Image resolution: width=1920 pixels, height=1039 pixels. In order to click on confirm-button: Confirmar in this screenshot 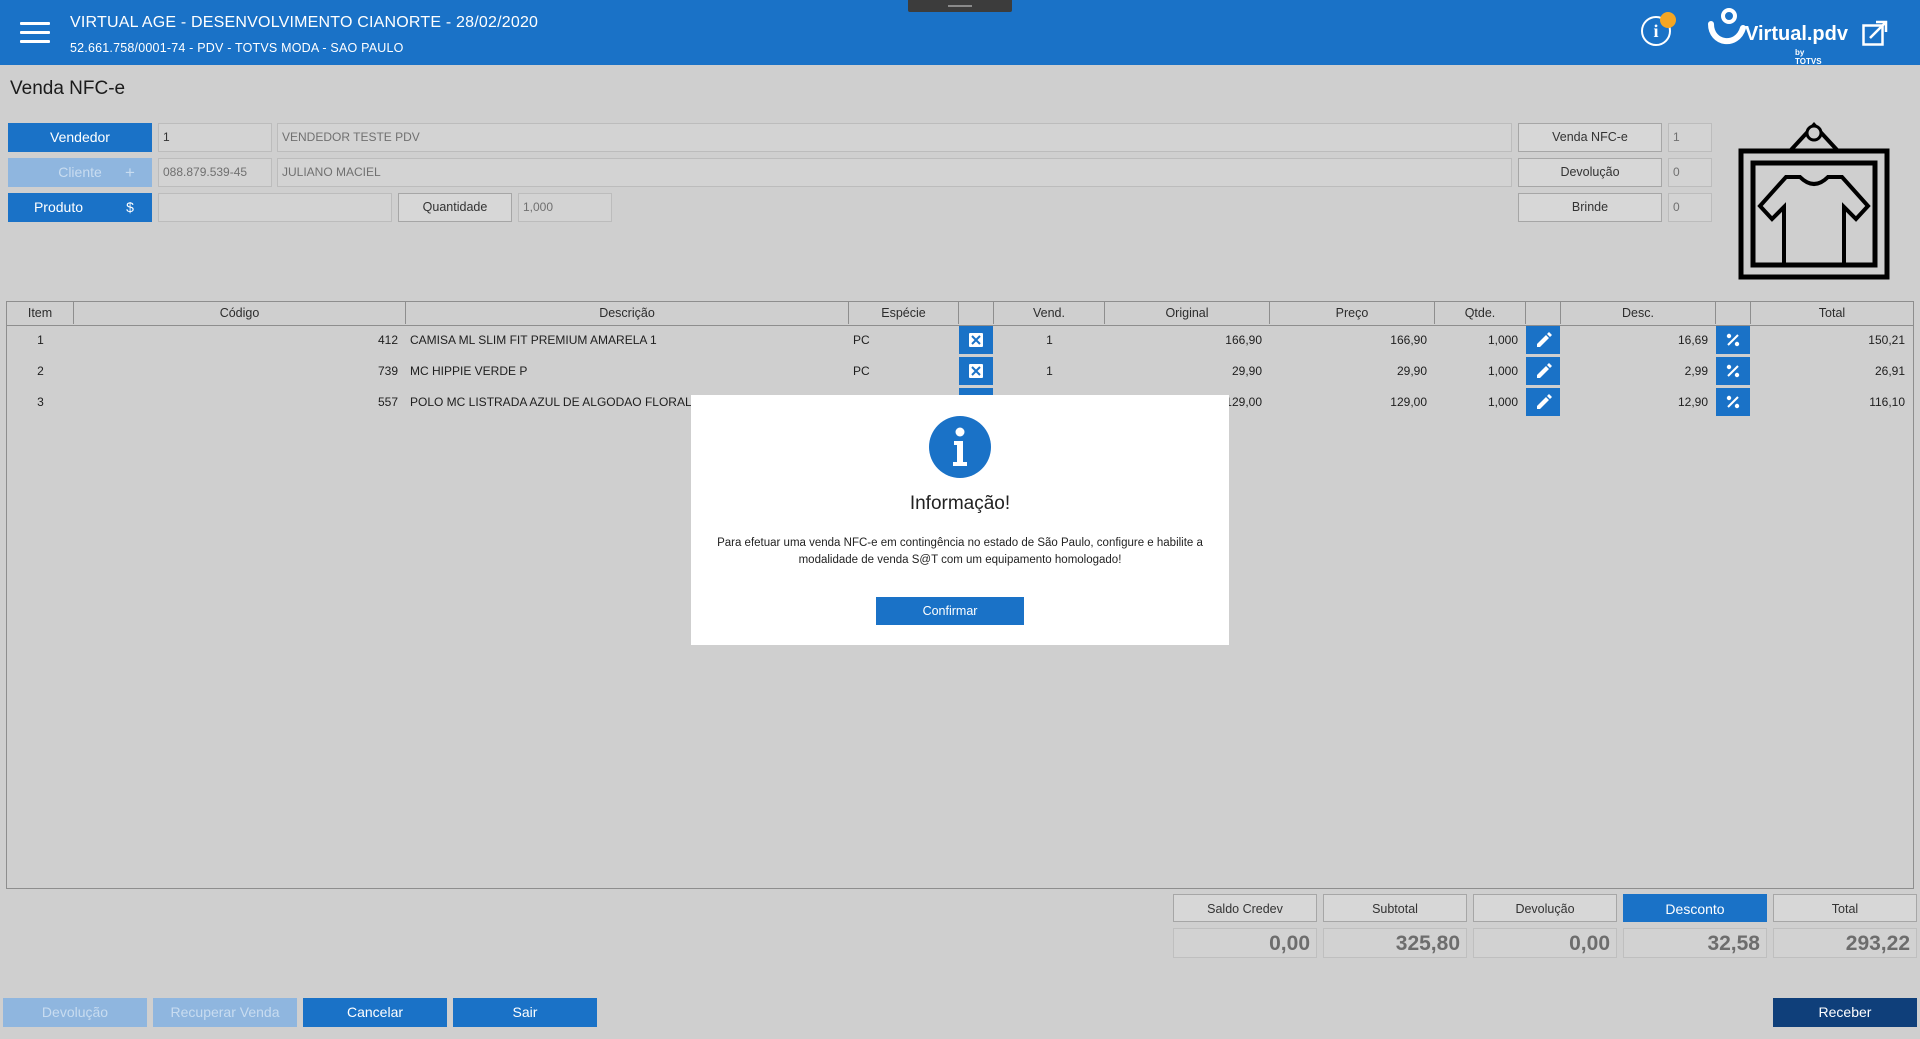, I will do `click(950, 611)`.